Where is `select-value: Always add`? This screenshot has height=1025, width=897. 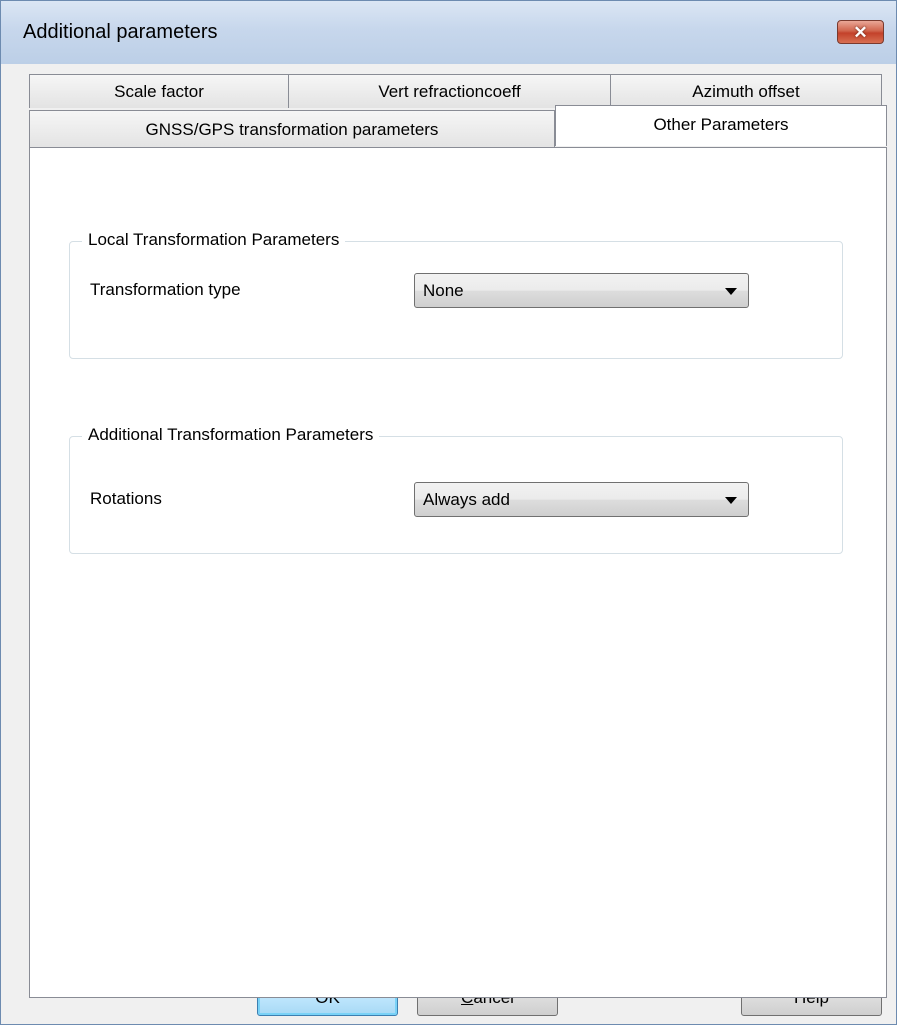 select-value: Always add is located at coordinates (466, 499).